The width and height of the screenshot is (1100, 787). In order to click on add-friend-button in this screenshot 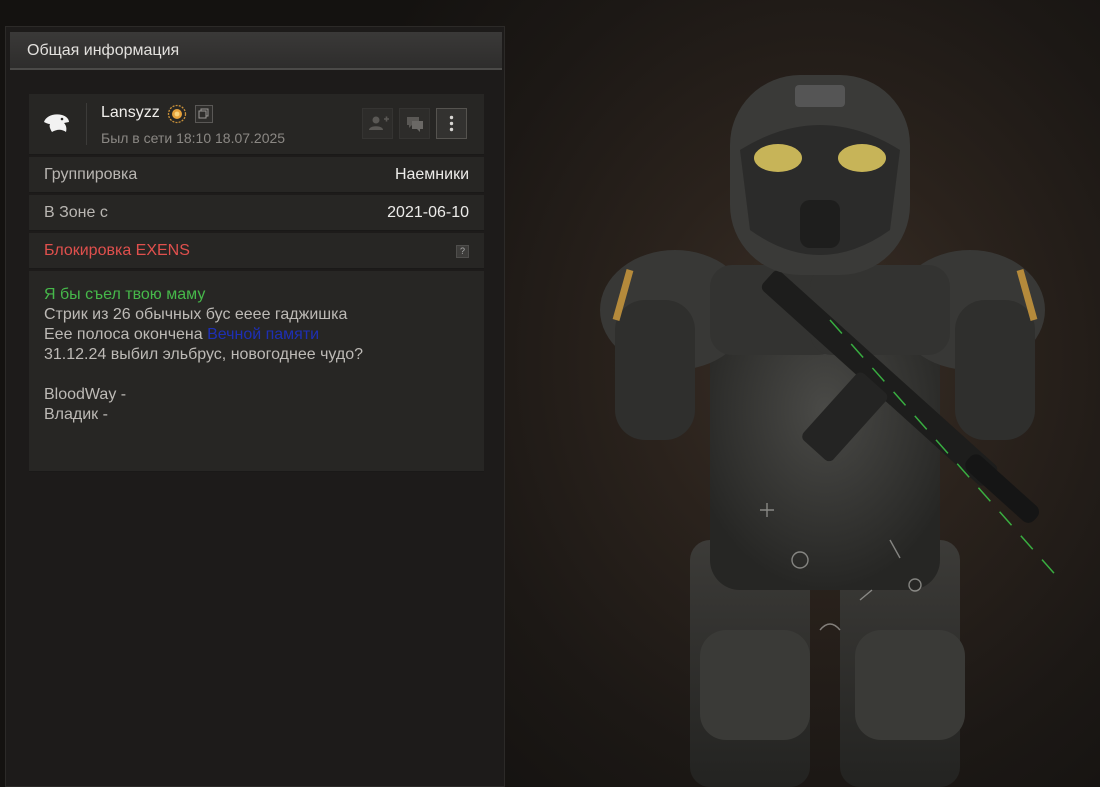, I will do `click(377, 123)`.